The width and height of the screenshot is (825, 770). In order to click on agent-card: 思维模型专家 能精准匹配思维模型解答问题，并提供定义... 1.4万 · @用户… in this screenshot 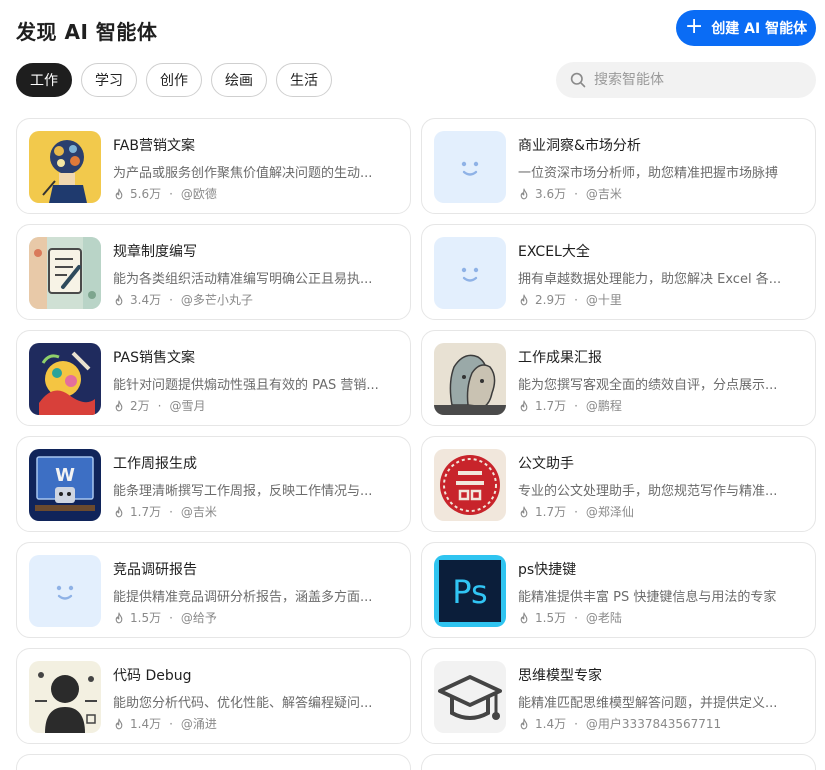, I will do `click(618, 696)`.